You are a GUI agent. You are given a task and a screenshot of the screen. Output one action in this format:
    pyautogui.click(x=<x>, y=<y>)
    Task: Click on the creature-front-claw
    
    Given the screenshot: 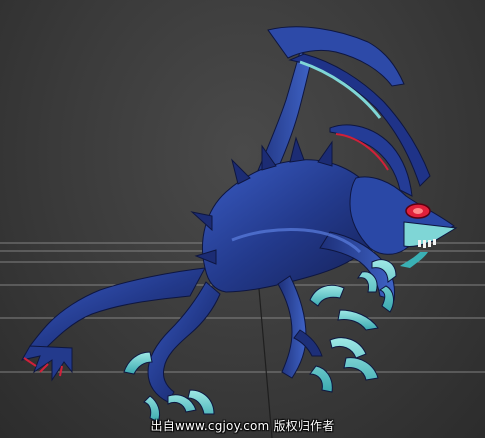 What is the action you would take?
    pyautogui.click(x=344, y=365)
    